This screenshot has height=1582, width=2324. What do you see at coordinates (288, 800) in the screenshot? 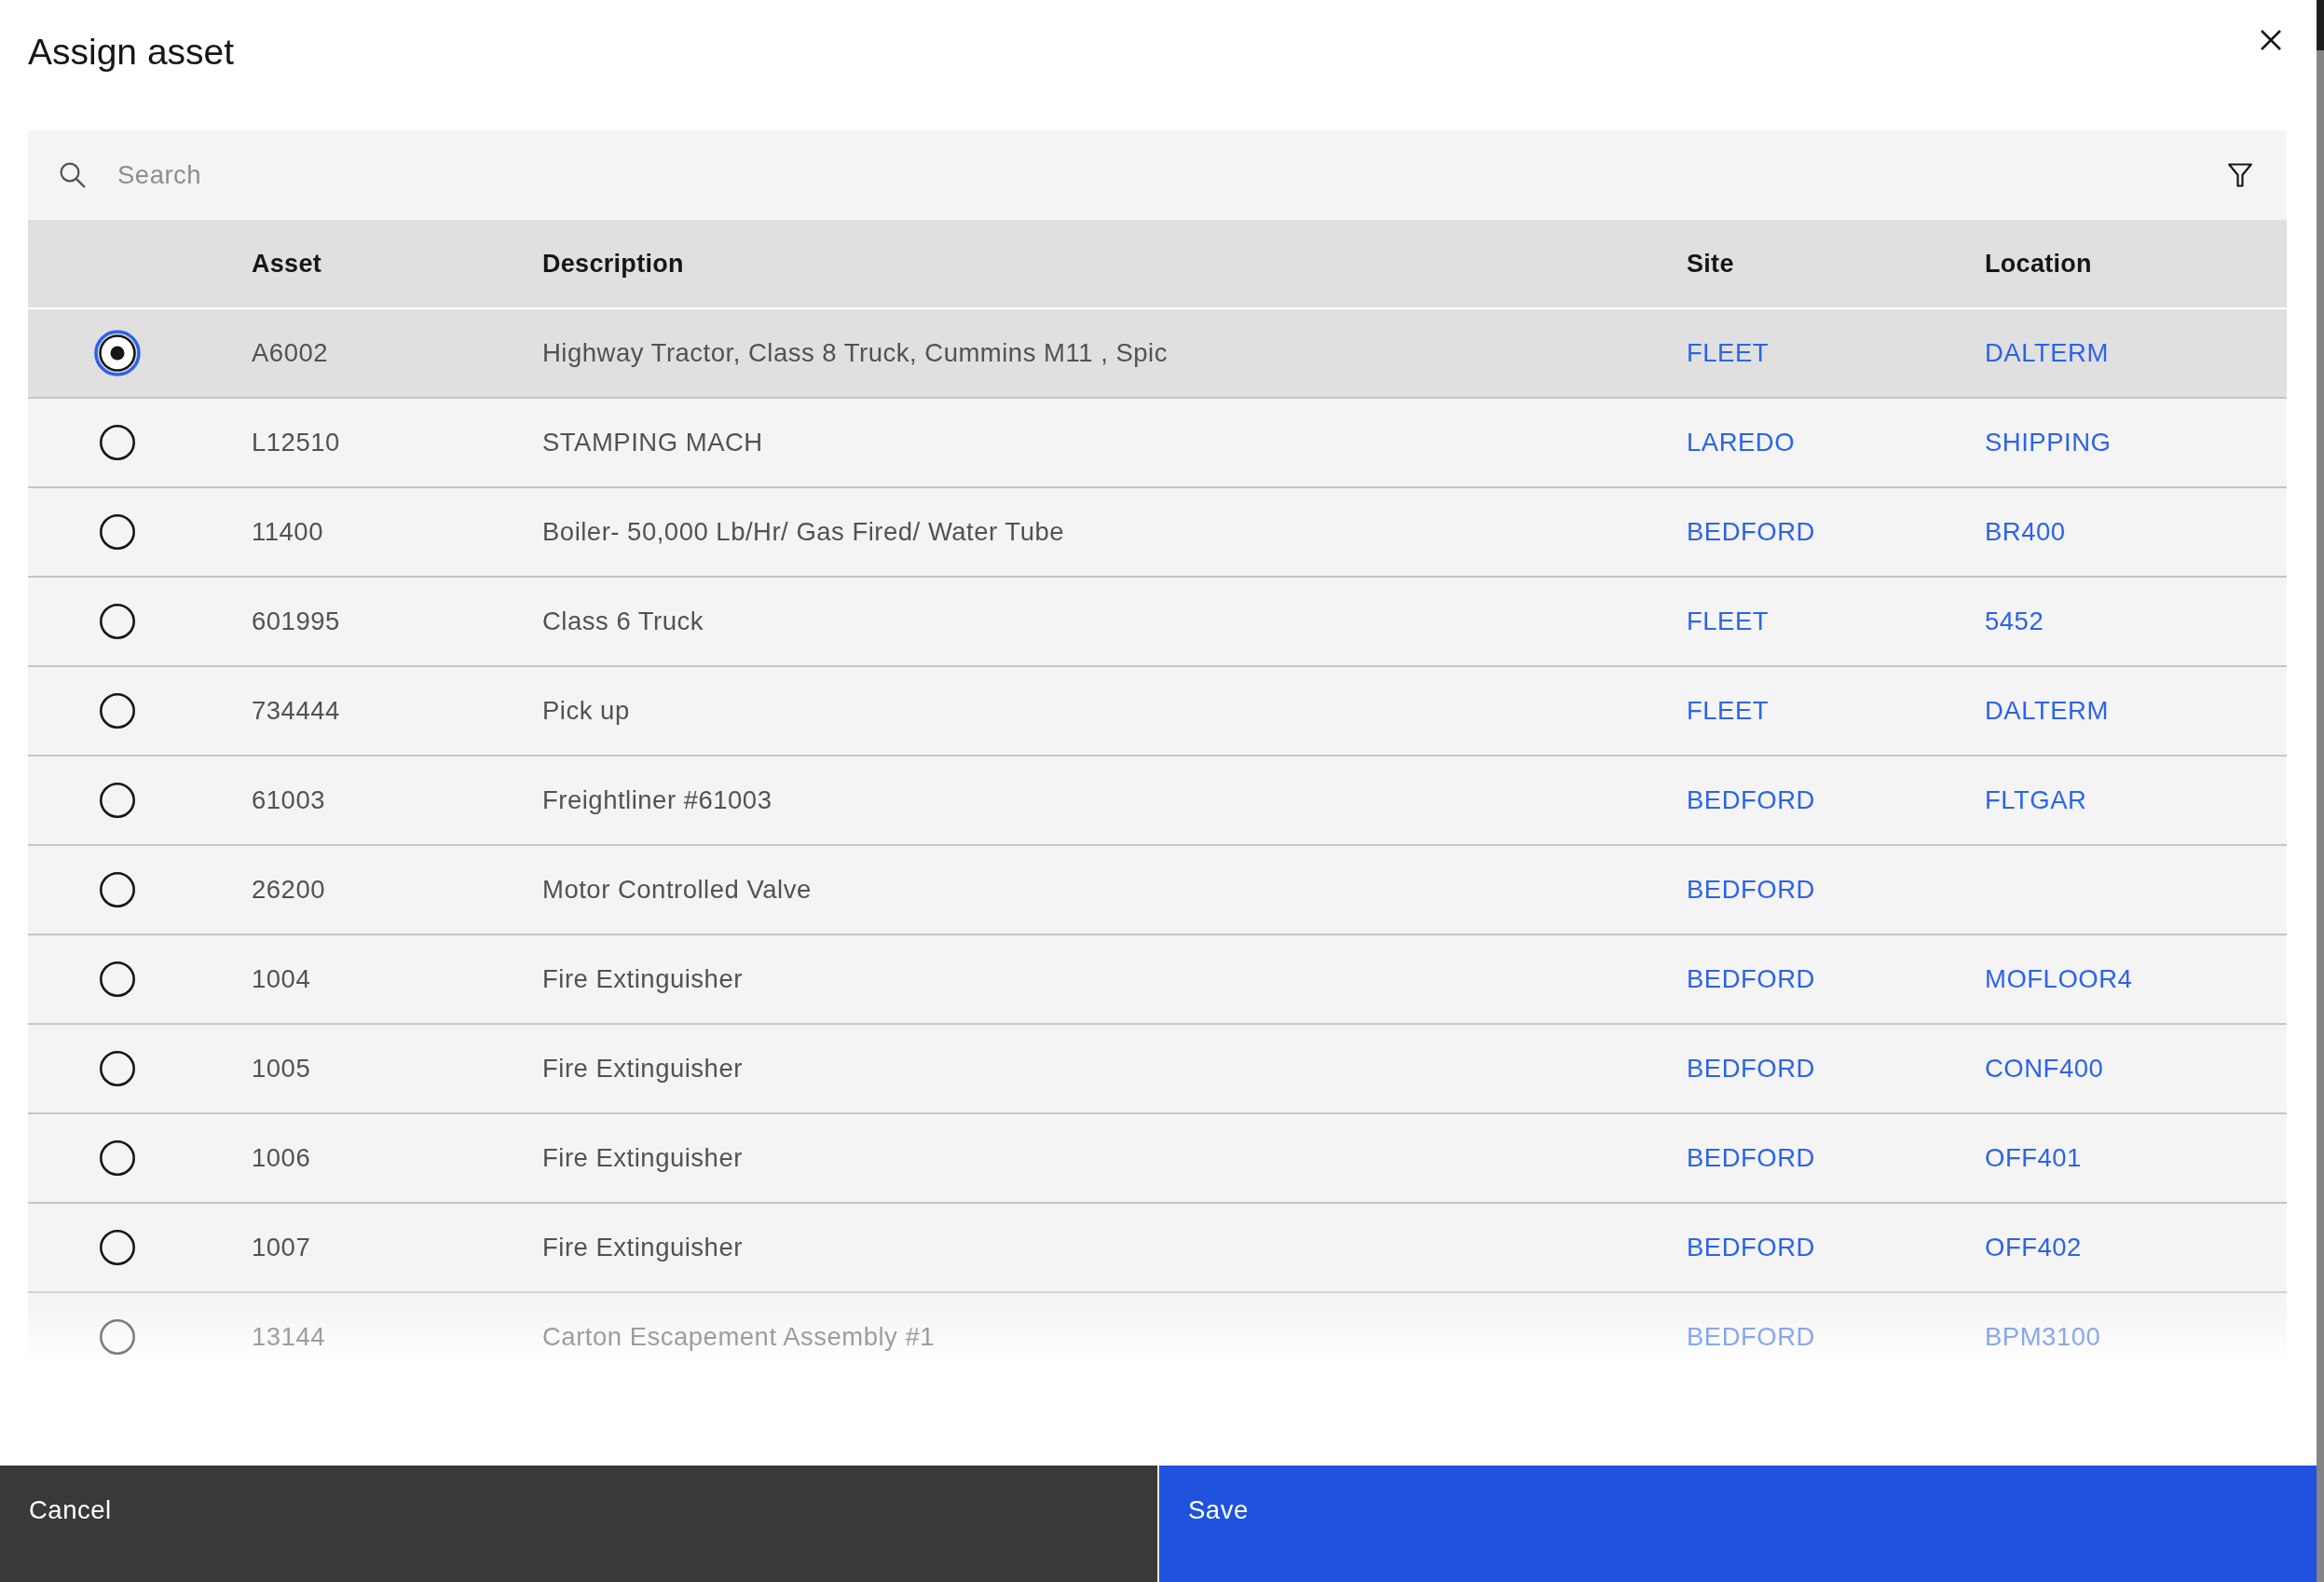
I see `asset-number: 61003` at bounding box center [288, 800].